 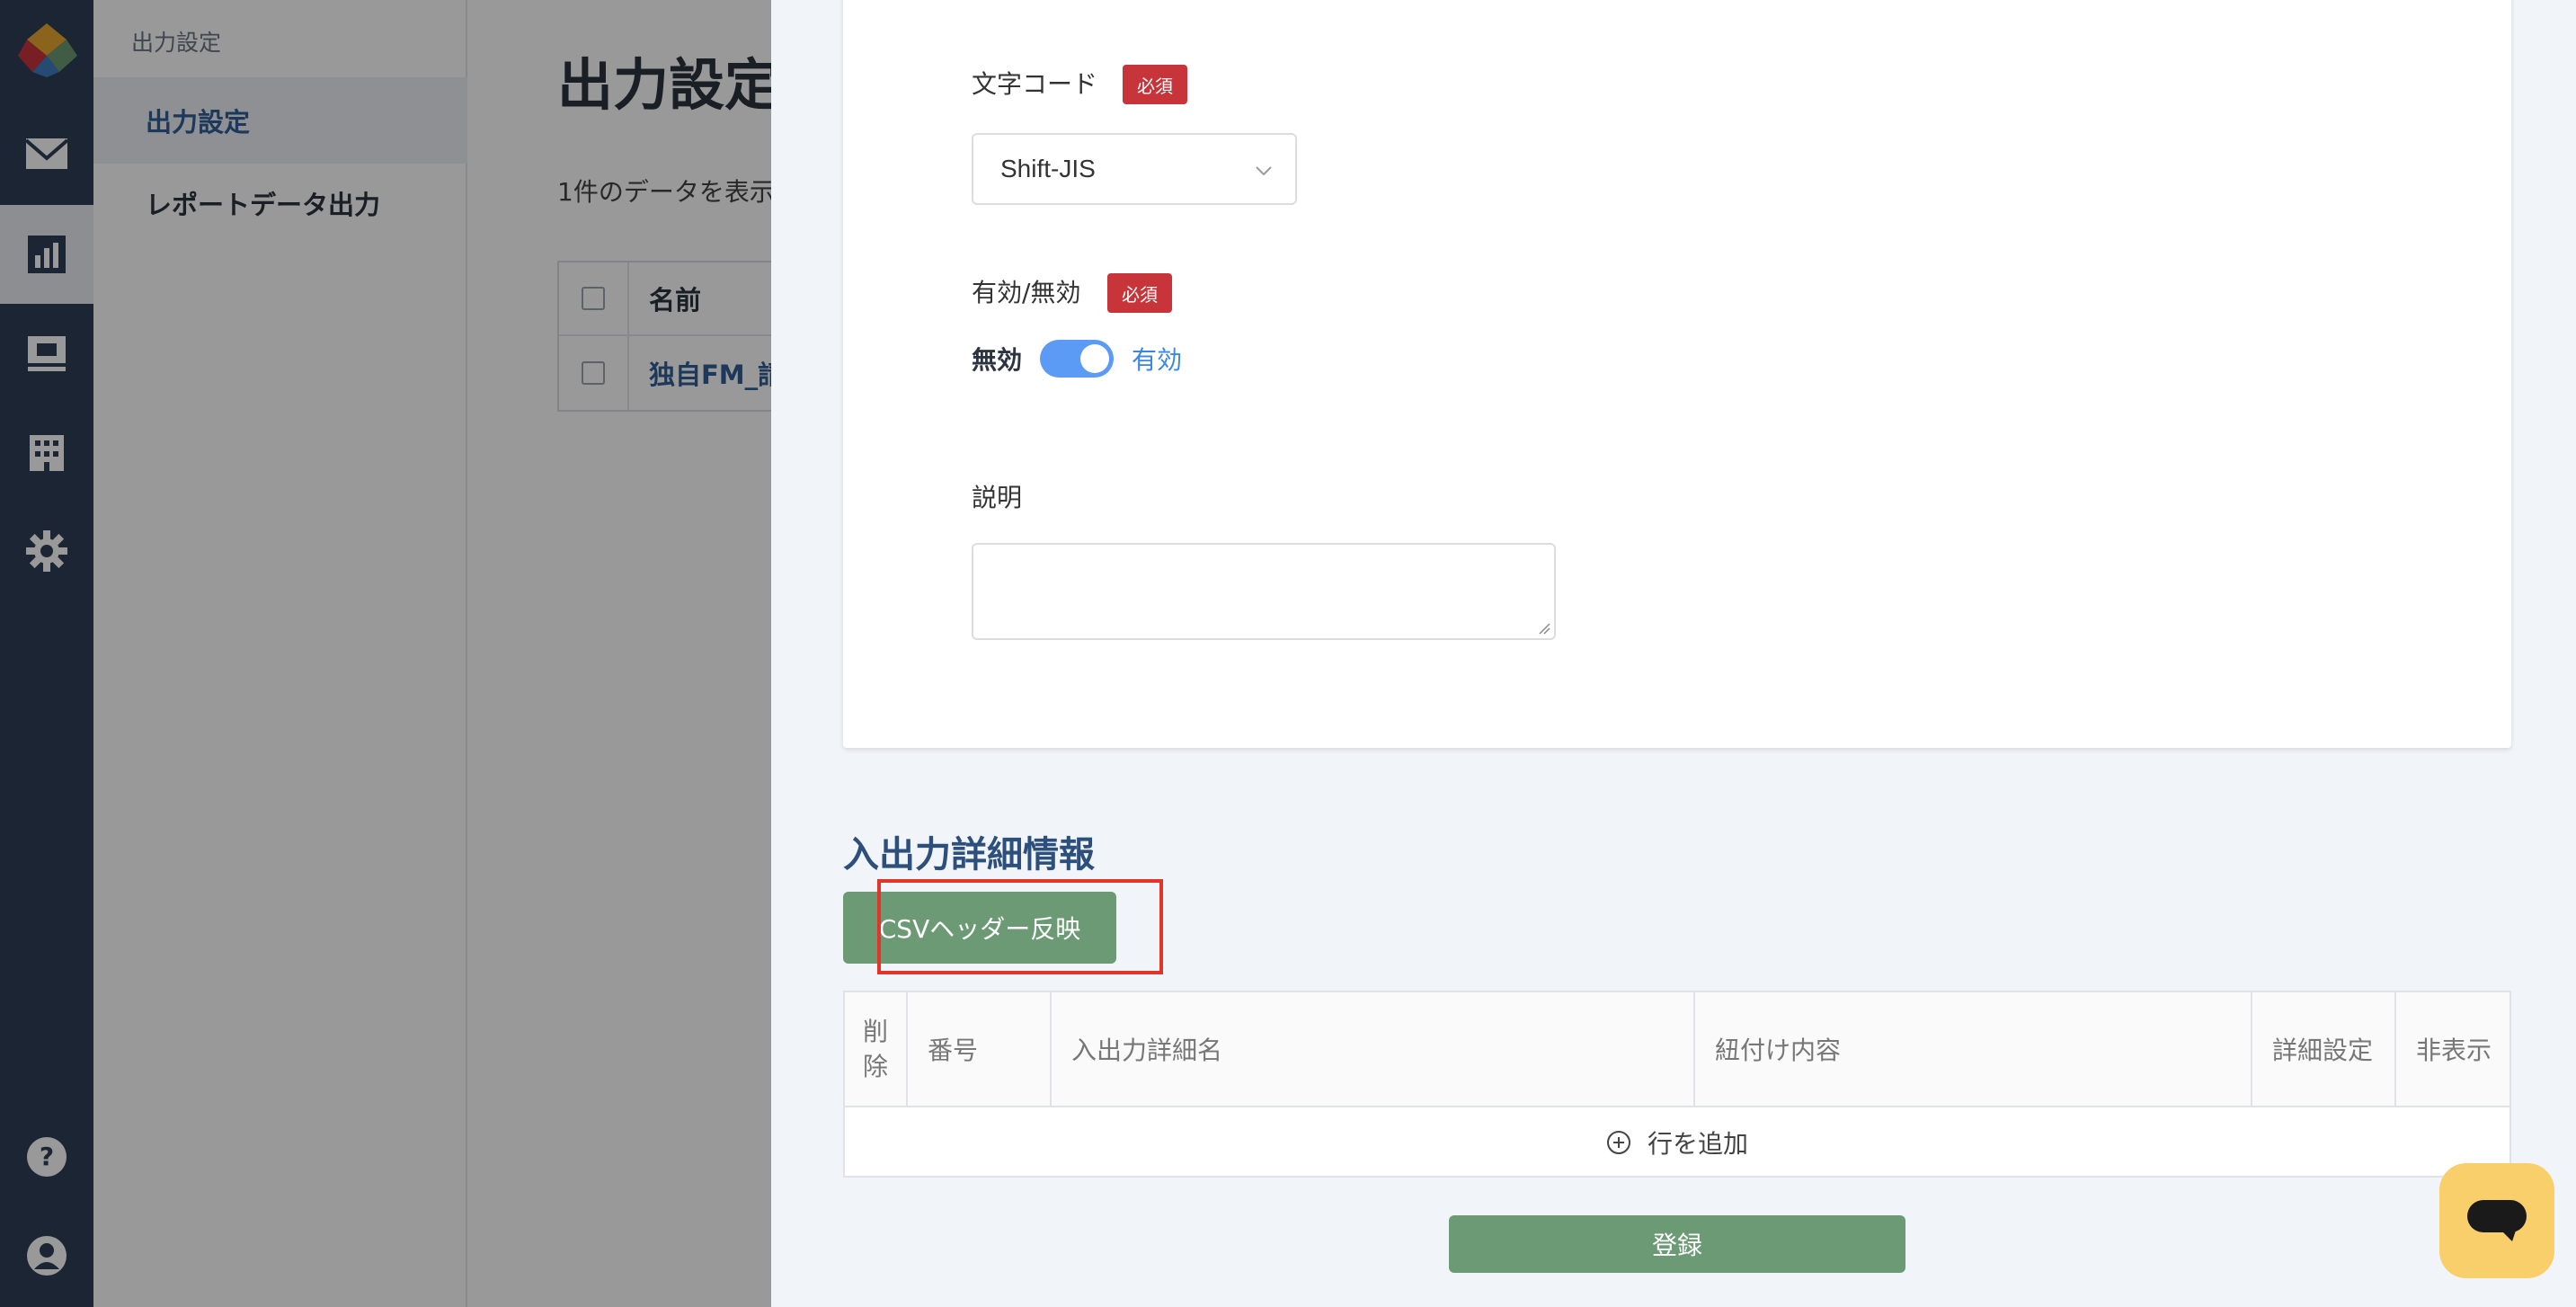 I want to click on enabled-required-badge: 必須, so click(x=1139, y=293).